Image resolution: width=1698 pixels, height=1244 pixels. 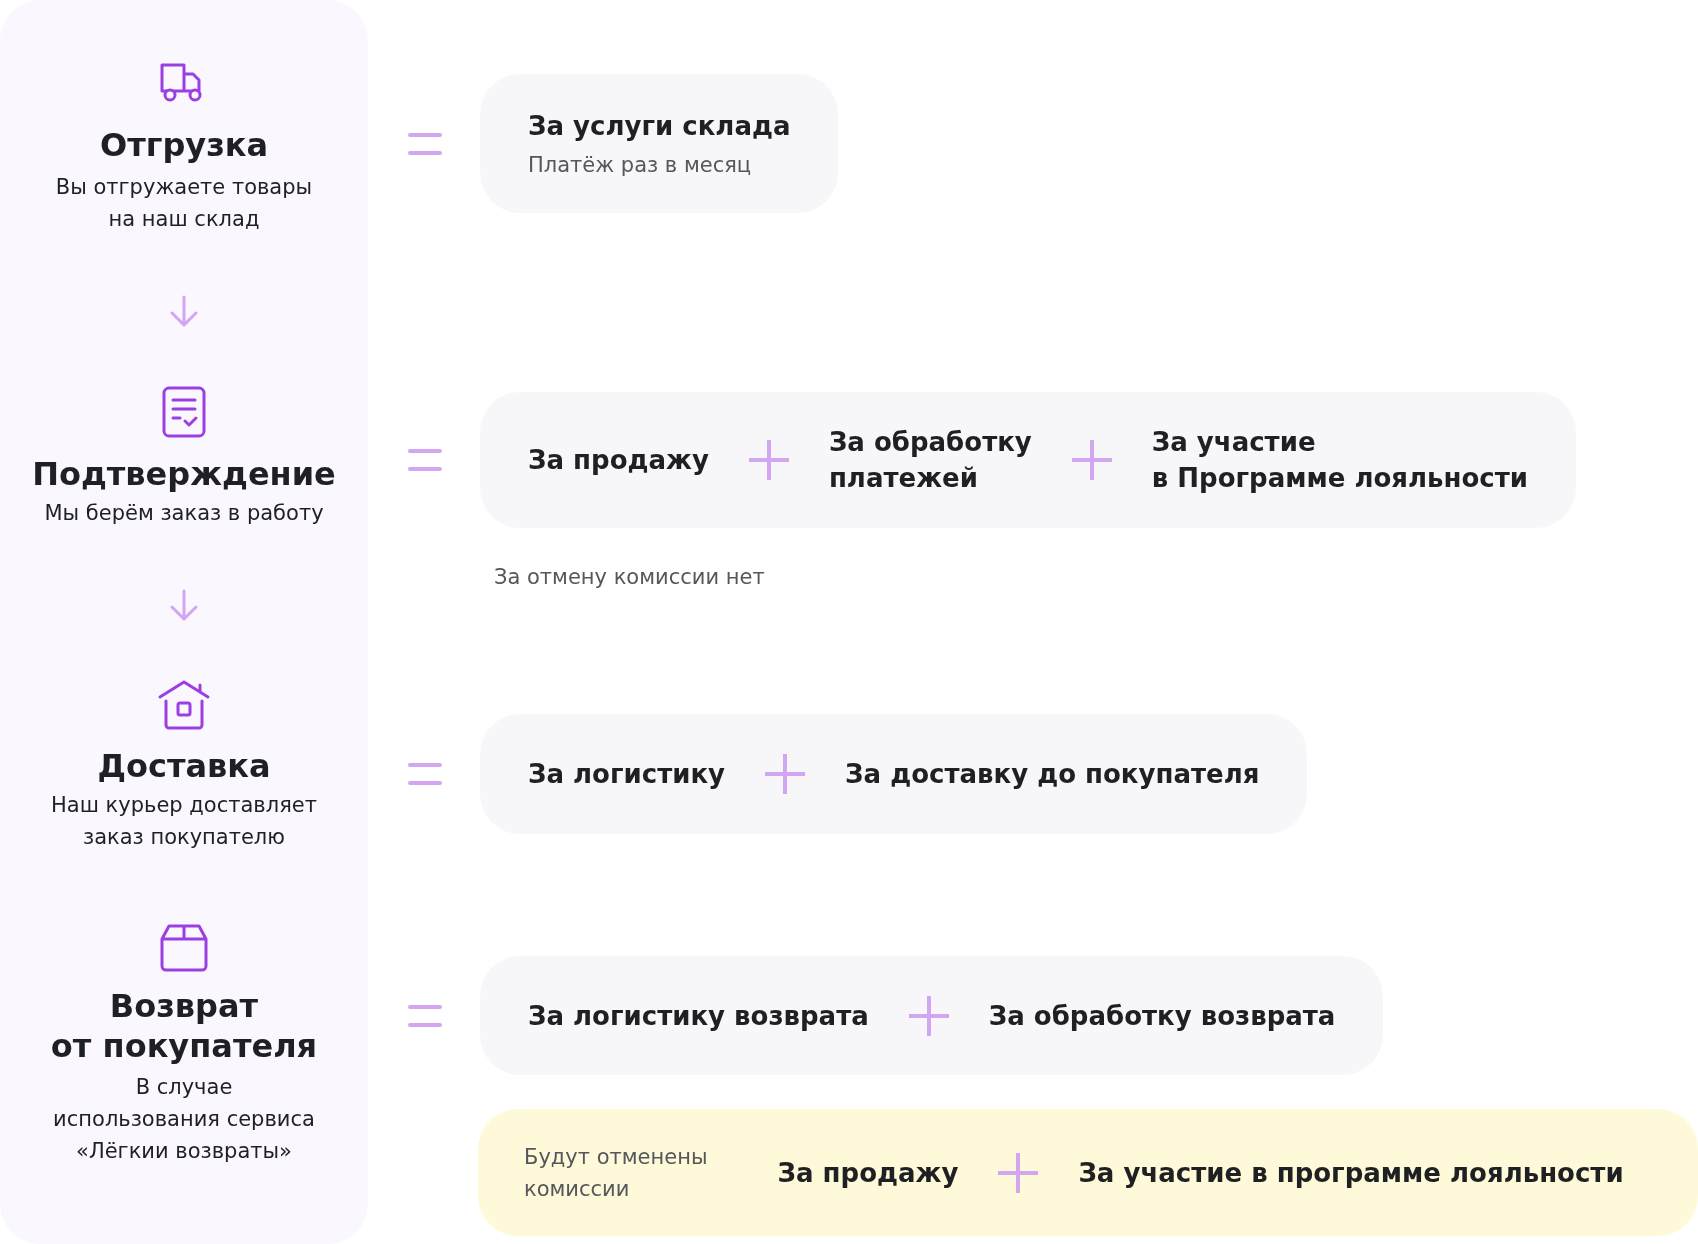 What do you see at coordinates (184, 513) in the screenshot?
I see `step-description: Мы берём заказ в работу` at bounding box center [184, 513].